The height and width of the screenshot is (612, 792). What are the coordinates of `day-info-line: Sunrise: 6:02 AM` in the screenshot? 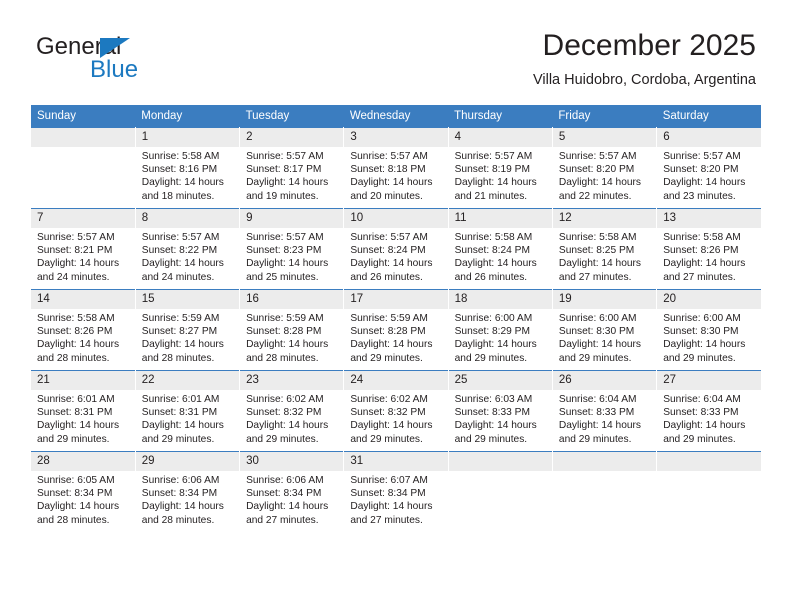 It's located at (285, 399).